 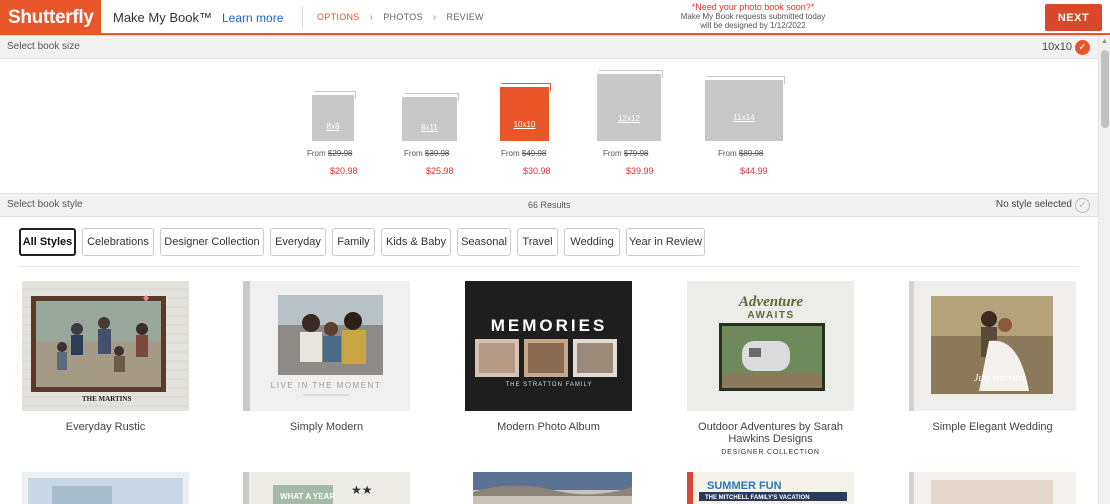 I want to click on filter-all-styles: All Styles, so click(x=47, y=242).